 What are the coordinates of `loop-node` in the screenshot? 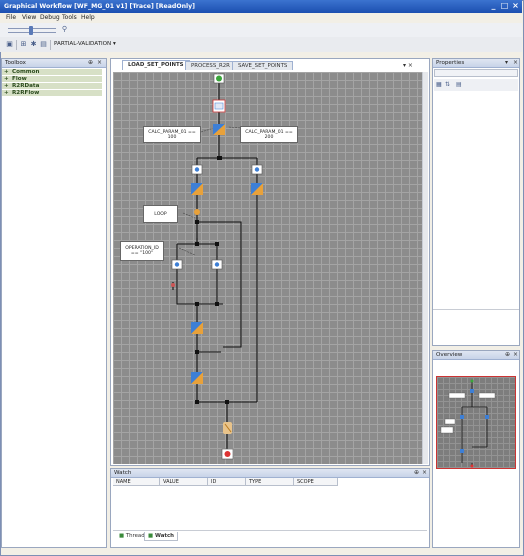 It's located at (197, 212).